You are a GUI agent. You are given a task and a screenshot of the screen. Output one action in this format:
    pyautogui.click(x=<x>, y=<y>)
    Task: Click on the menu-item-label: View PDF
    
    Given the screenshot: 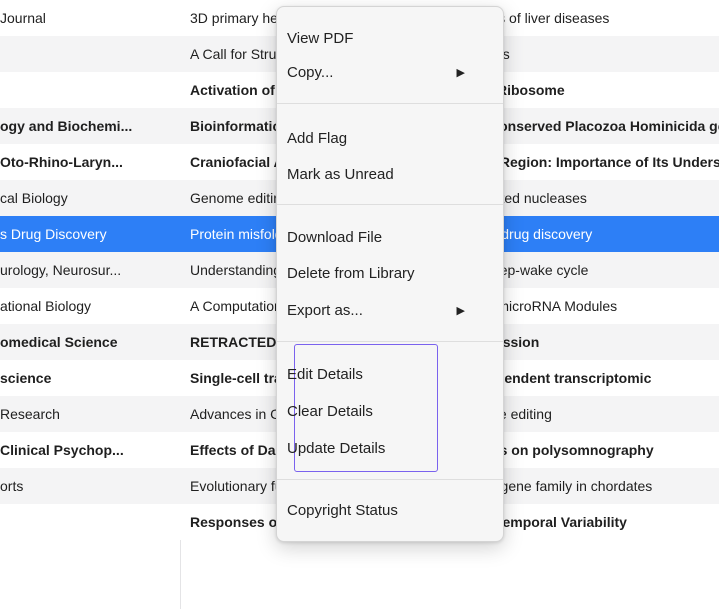 What is the action you would take?
    pyautogui.click(x=320, y=38)
    